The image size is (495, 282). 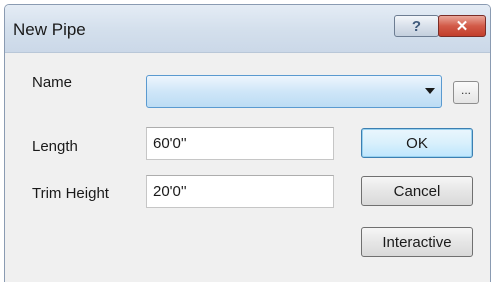 I want to click on ok-button: OK, so click(x=417, y=143).